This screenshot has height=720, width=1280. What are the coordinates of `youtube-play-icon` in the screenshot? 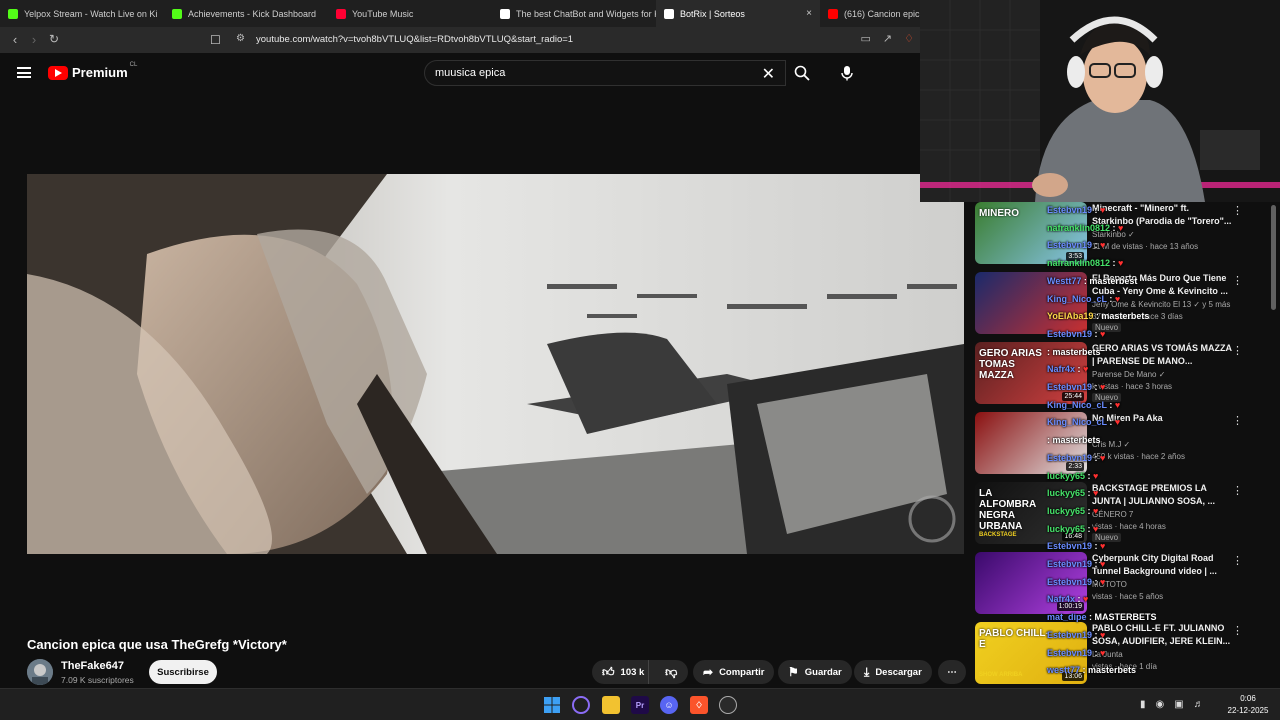 It's located at (58, 72).